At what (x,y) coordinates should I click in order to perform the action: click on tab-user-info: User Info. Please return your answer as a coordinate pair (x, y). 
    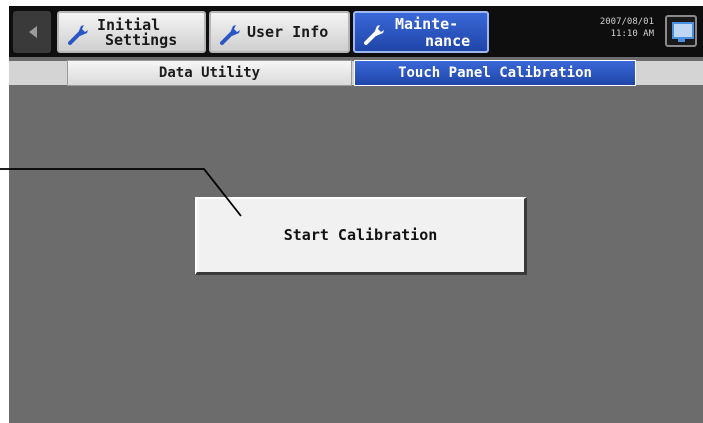
    Looking at the image, I should click on (279, 32).